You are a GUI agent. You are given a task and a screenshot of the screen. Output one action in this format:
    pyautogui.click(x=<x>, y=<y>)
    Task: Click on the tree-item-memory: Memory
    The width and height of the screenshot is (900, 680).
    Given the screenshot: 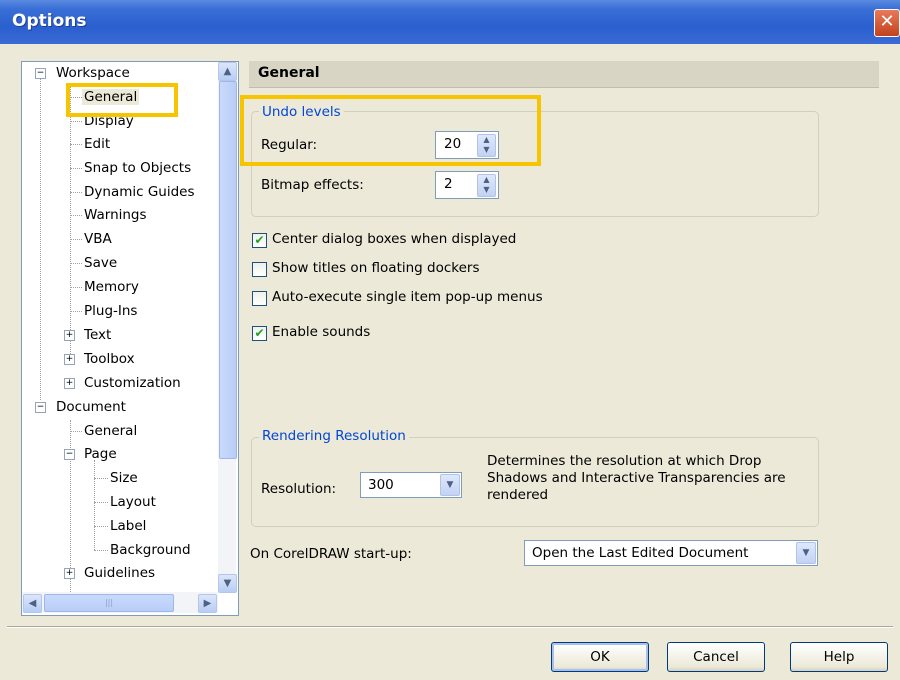 What is the action you would take?
    pyautogui.click(x=111, y=287)
    